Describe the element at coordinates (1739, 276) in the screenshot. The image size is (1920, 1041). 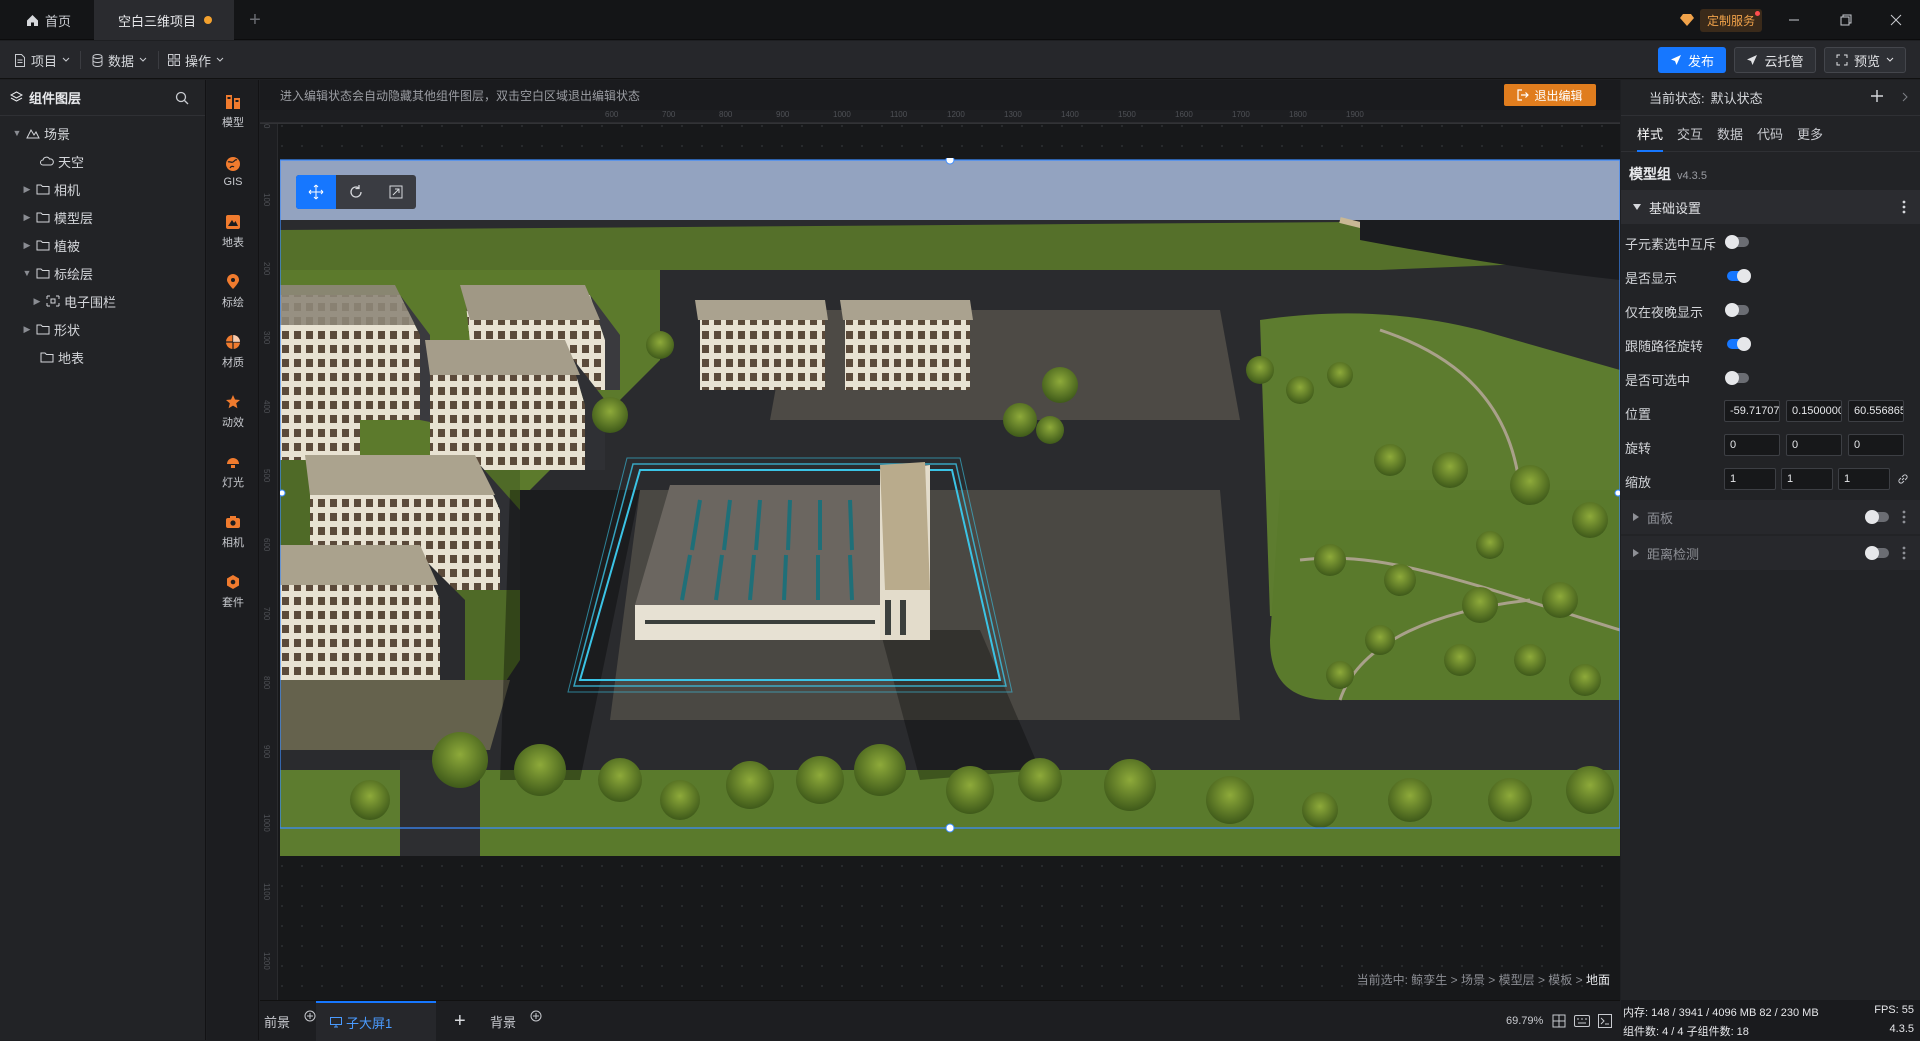
I see `toggle-visible` at that location.